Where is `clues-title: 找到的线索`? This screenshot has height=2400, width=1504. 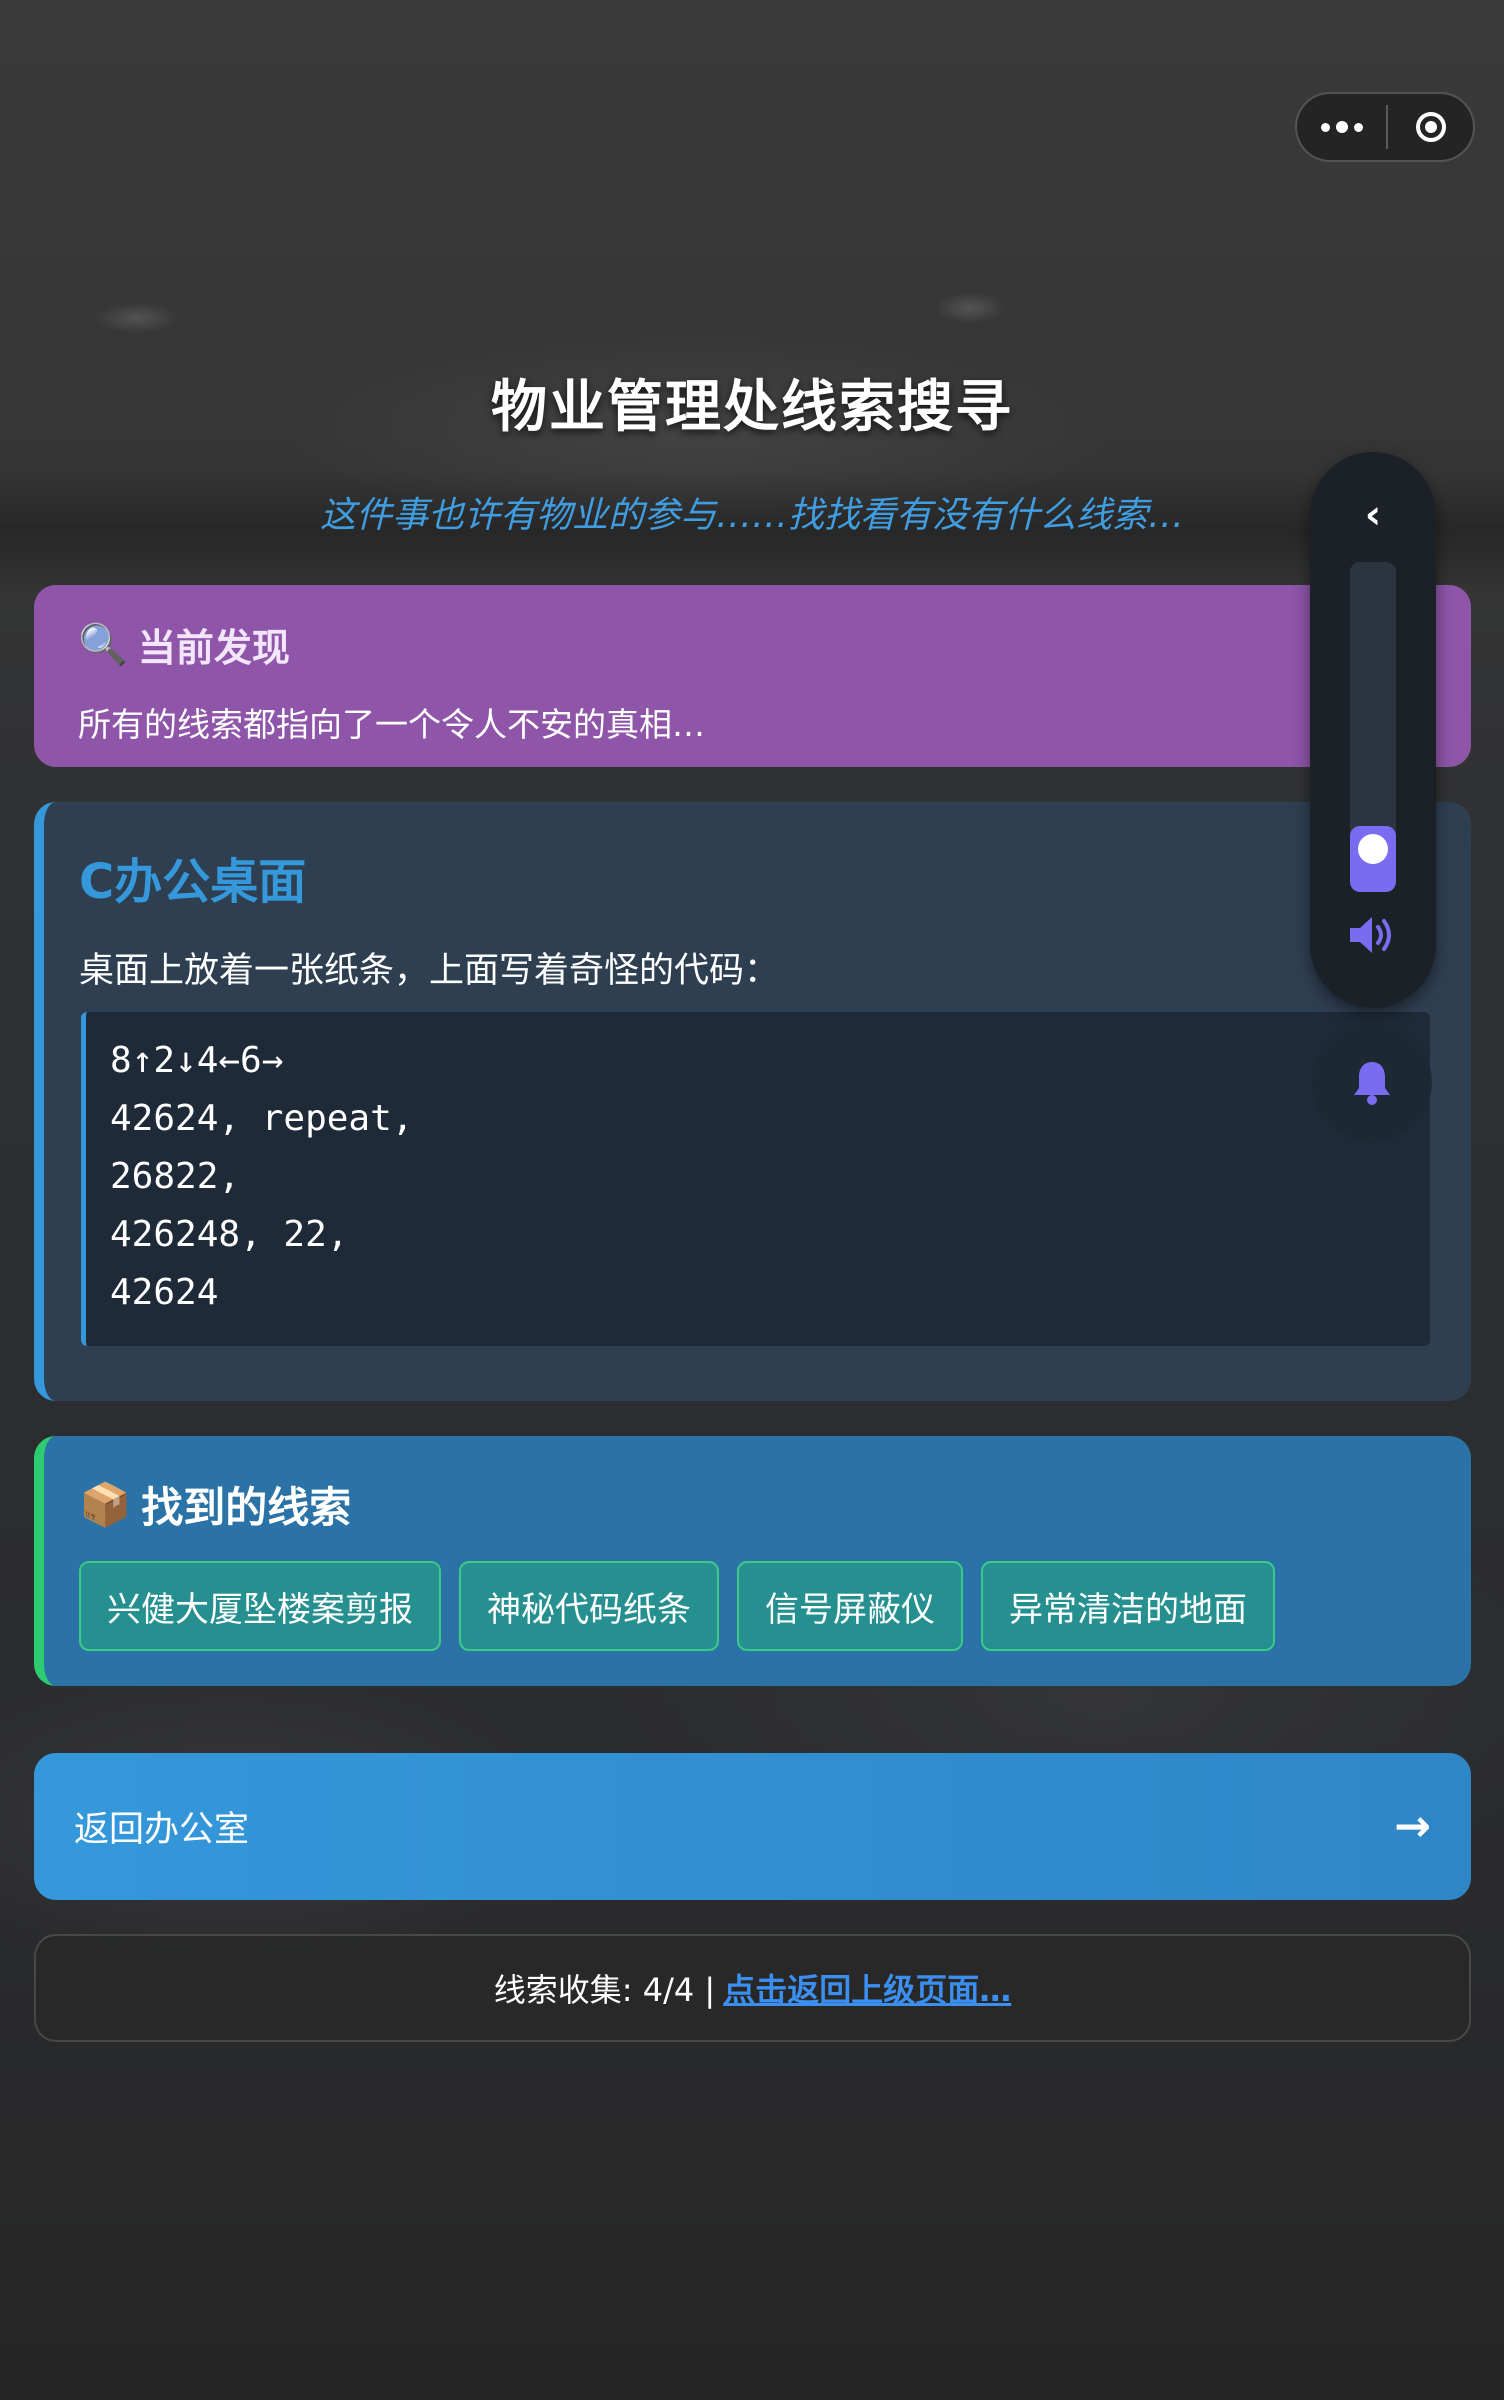
clues-title: 找到的线索 is located at coordinates (246, 1507).